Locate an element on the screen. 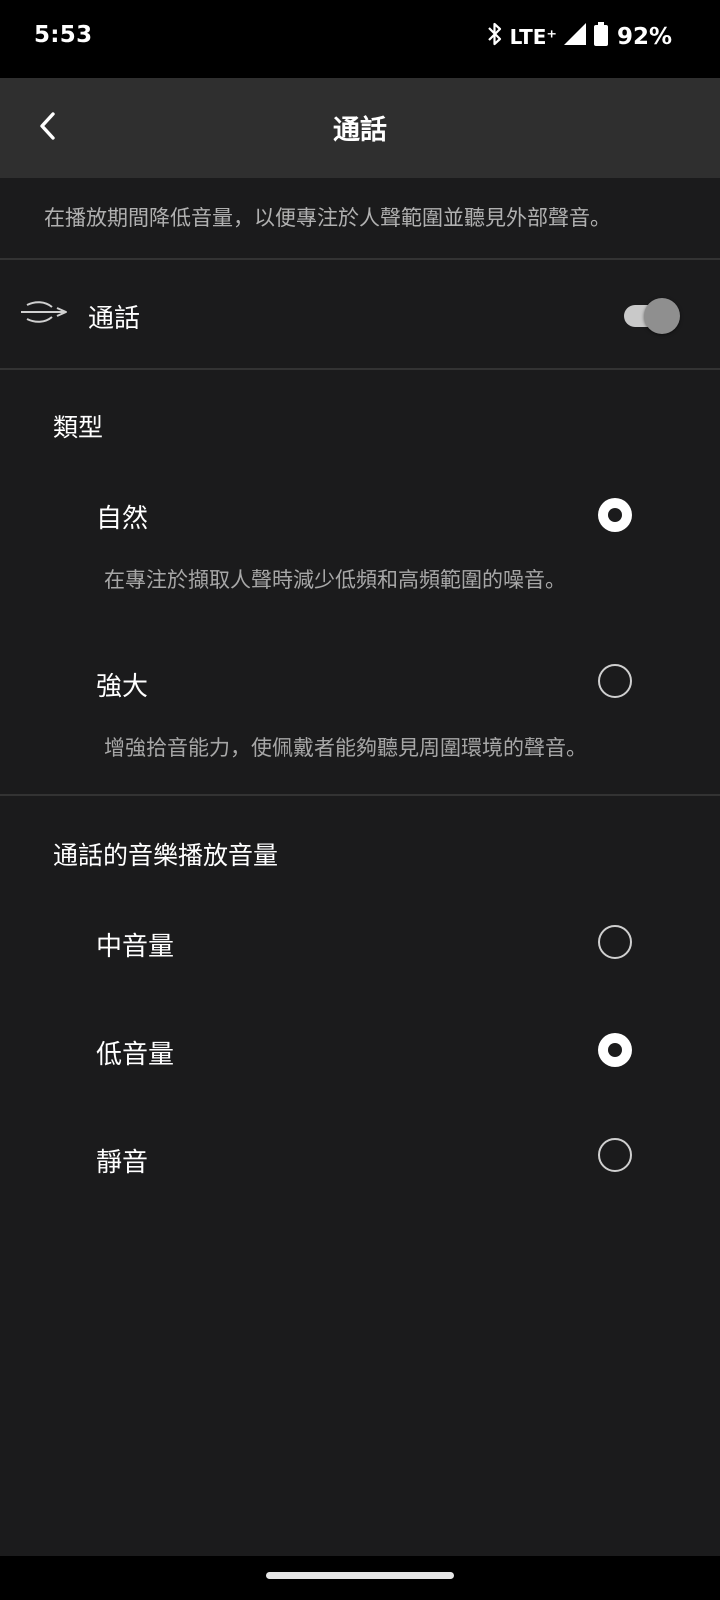 The width and height of the screenshot is (720, 1600). volume-option-medium-radio is located at coordinates (615, 942).